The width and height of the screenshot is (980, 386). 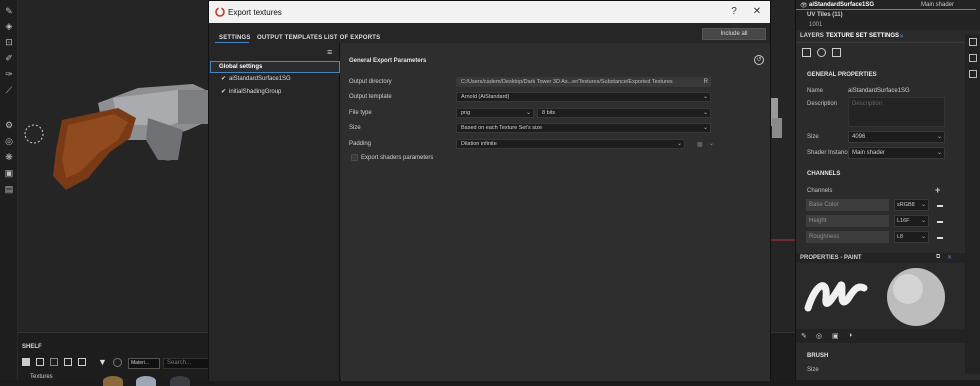 I want to click on blur-icon: ❋, so click(x=9, y=157).